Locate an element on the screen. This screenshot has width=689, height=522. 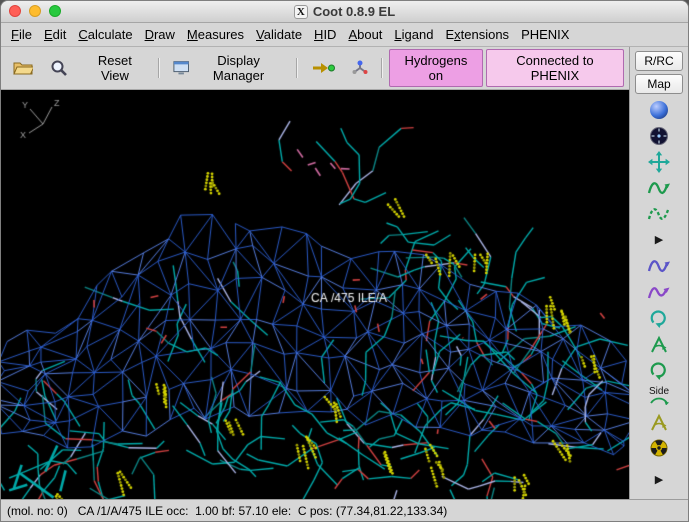
titlebar: X Coot 0.8.9 EL is located at coordinates (344, 12).